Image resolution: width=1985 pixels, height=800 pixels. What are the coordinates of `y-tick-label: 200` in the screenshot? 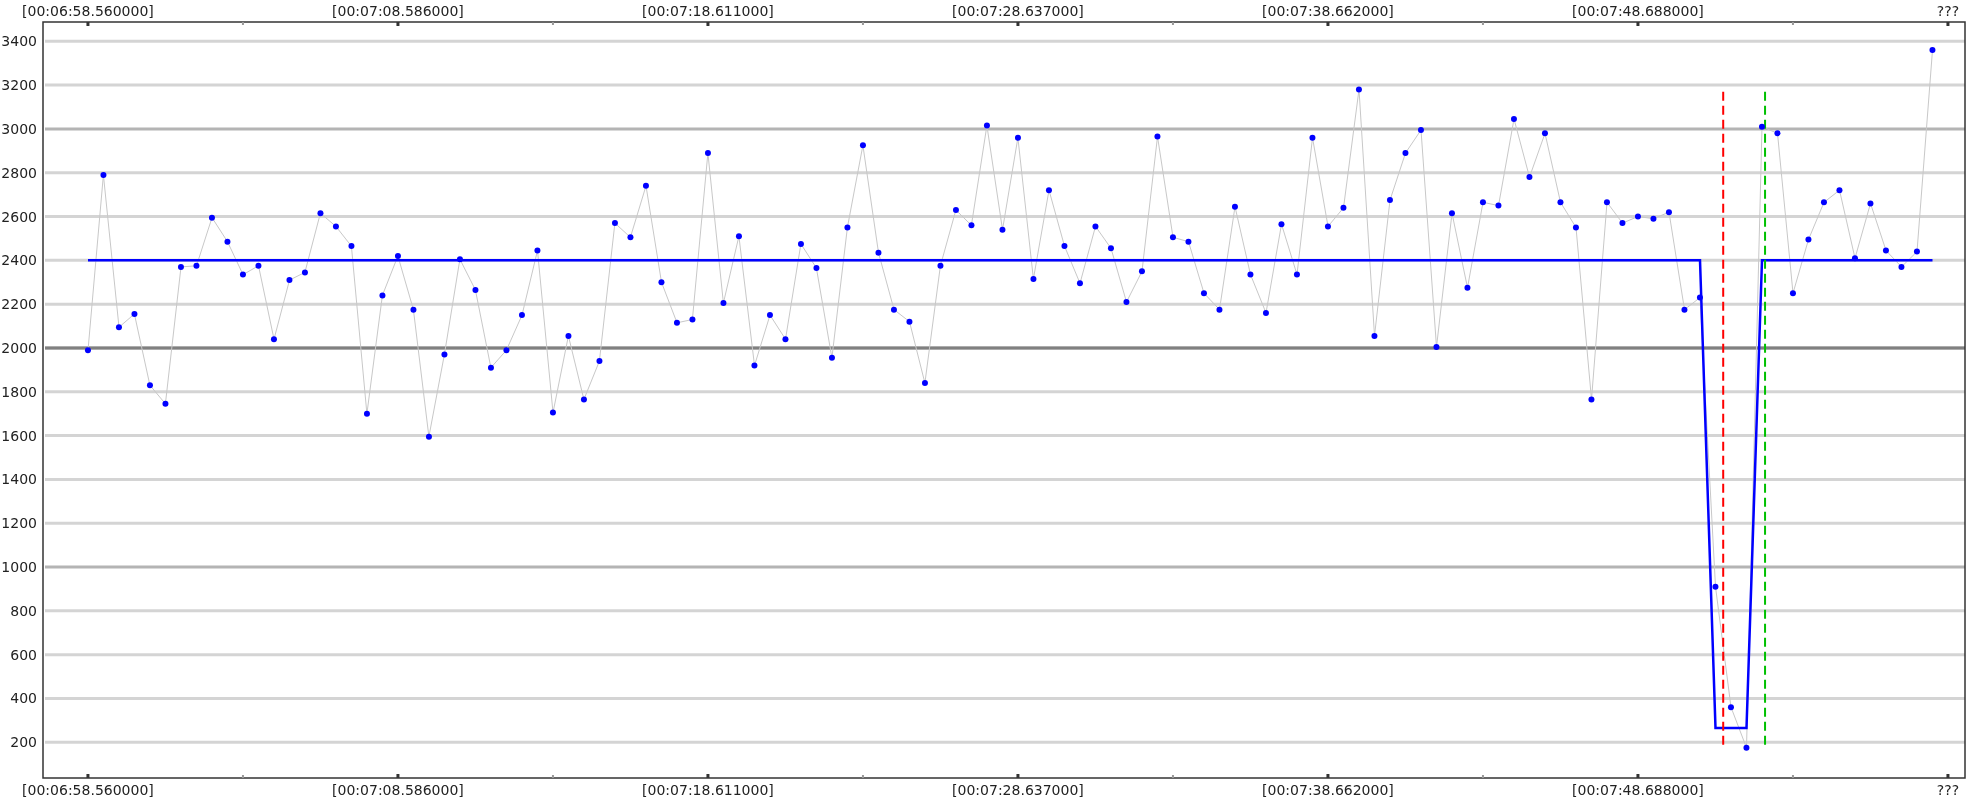 It's located at (23, 742).